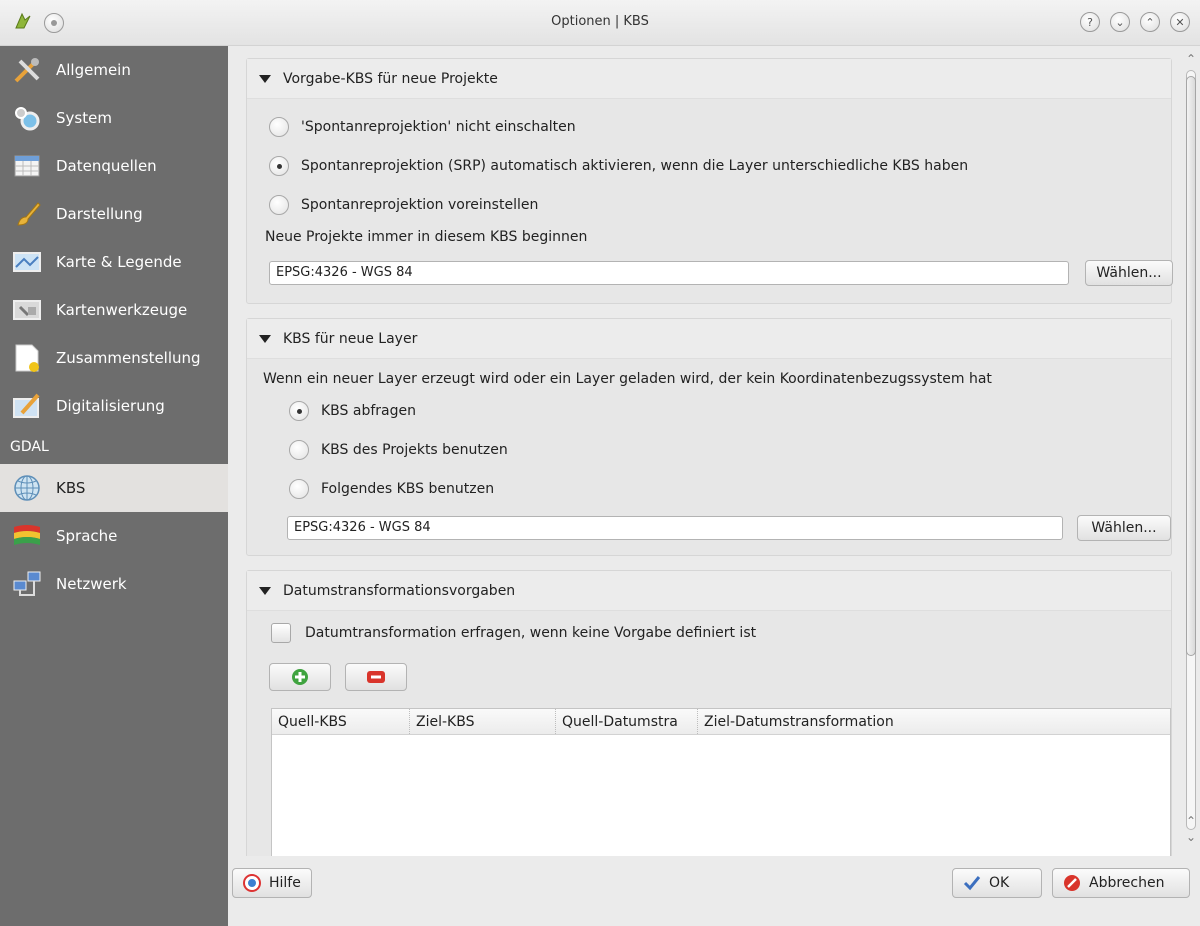 The image size is (1200, 926). I want to click on radio-default-crs: Folgendes KBS benutzen, so click(391, 489).